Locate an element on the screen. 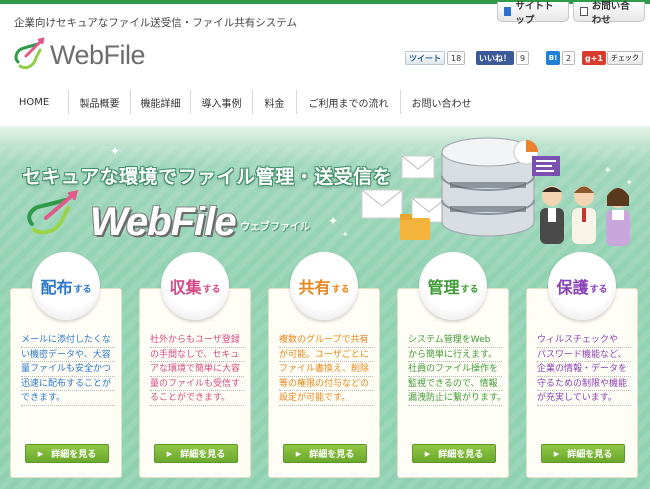 Image resolution: width=650 pixels, height=489 pixels. hatena-bookmark-button: B! is located at coordinates (553, 58).